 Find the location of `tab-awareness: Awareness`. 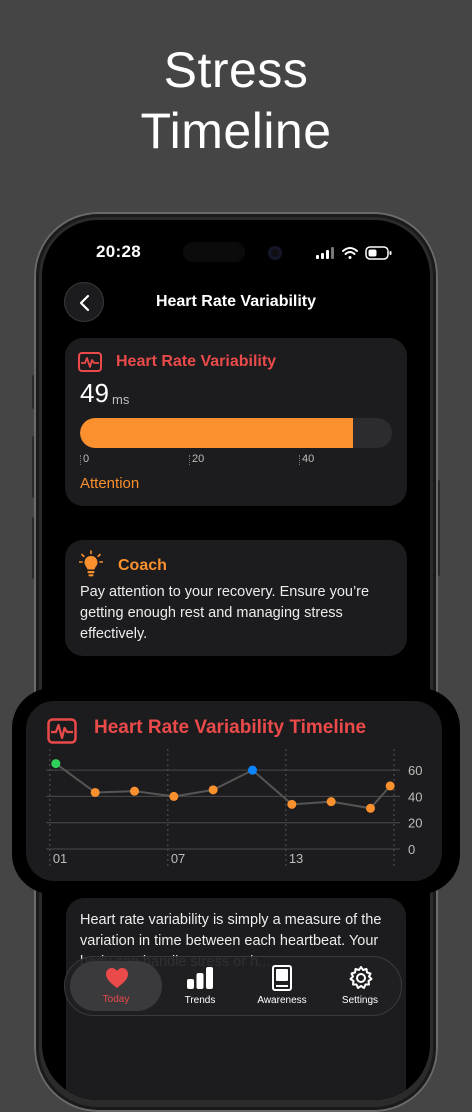

tab-awareness: Awareness is located at coordinates (282, 986).